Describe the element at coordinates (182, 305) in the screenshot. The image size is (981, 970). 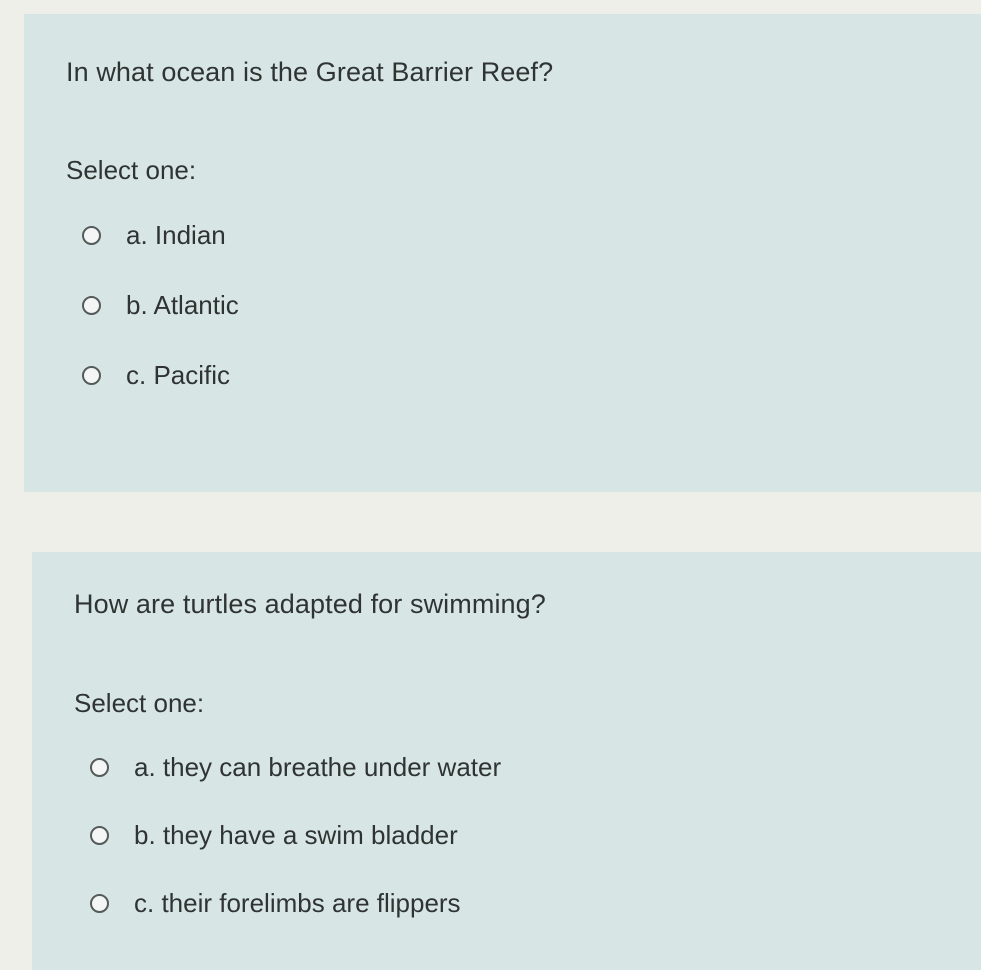
I see `option-label: b. Atlantic` at that location.